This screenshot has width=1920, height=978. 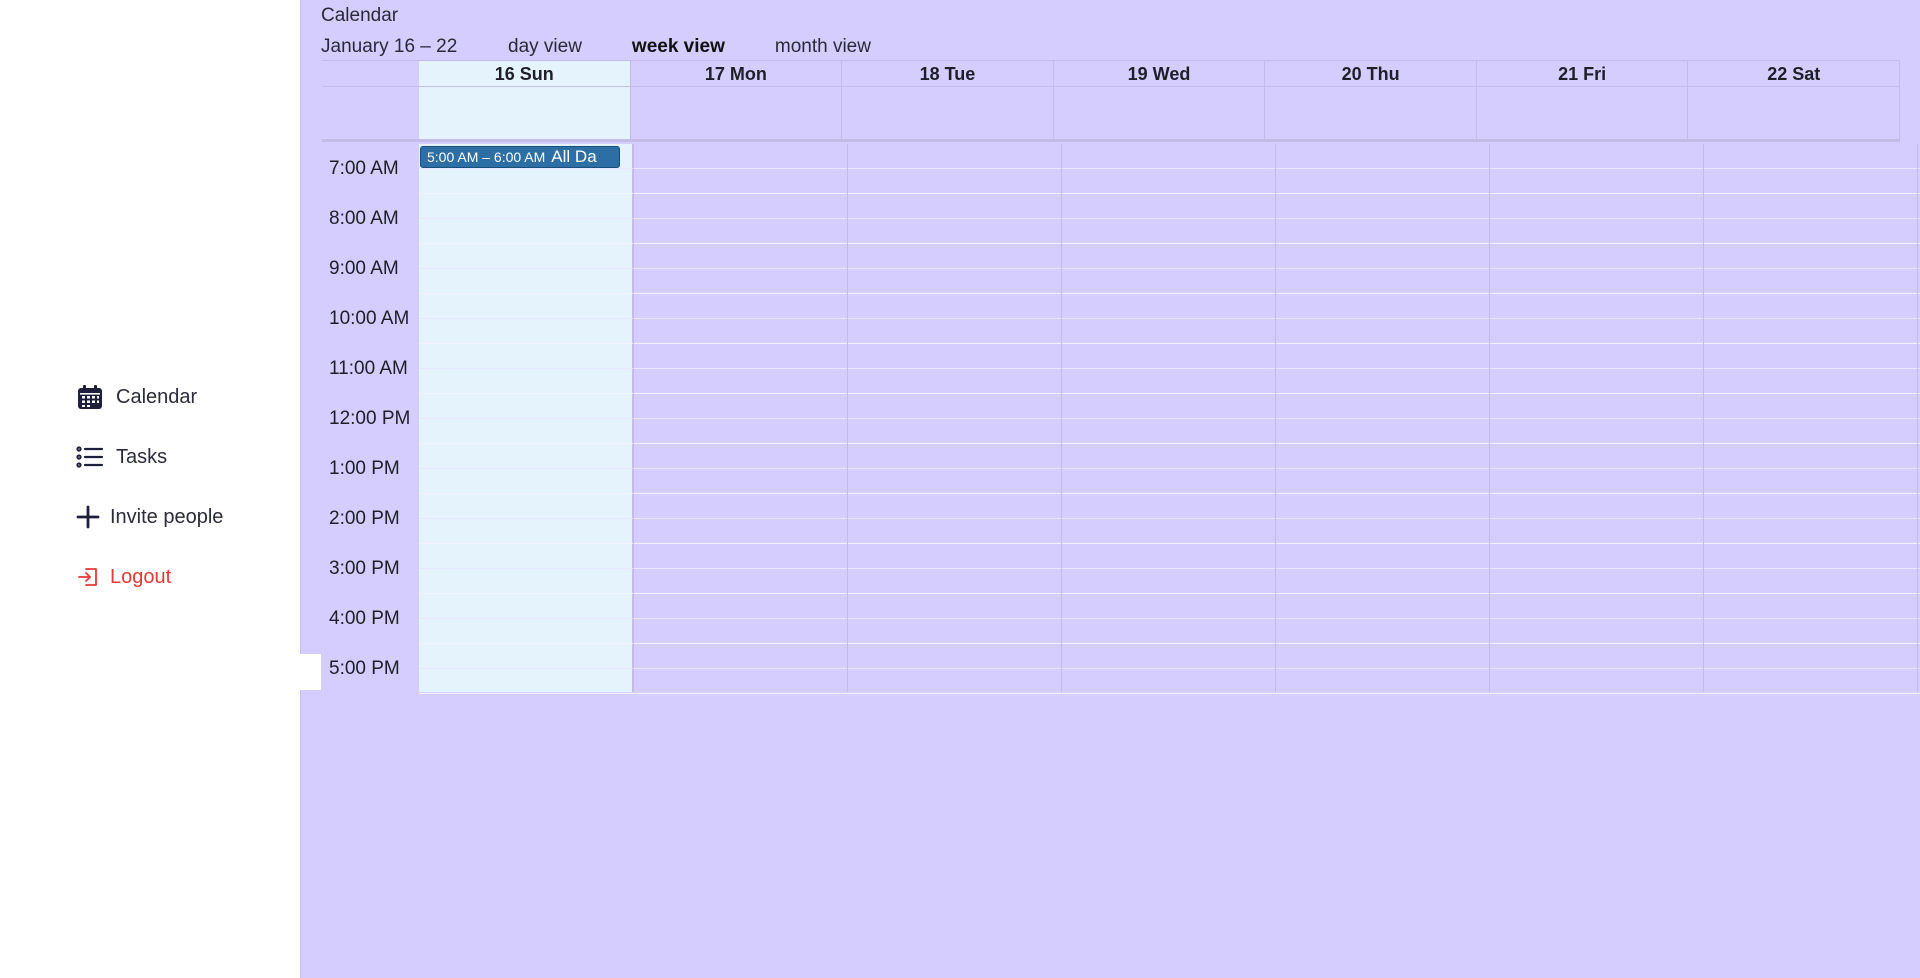 What do you see at coordinates (1582, 73) in the screenshot?
I see `day-header-fri: 21 Fri` at bounding box center [1582, 73].